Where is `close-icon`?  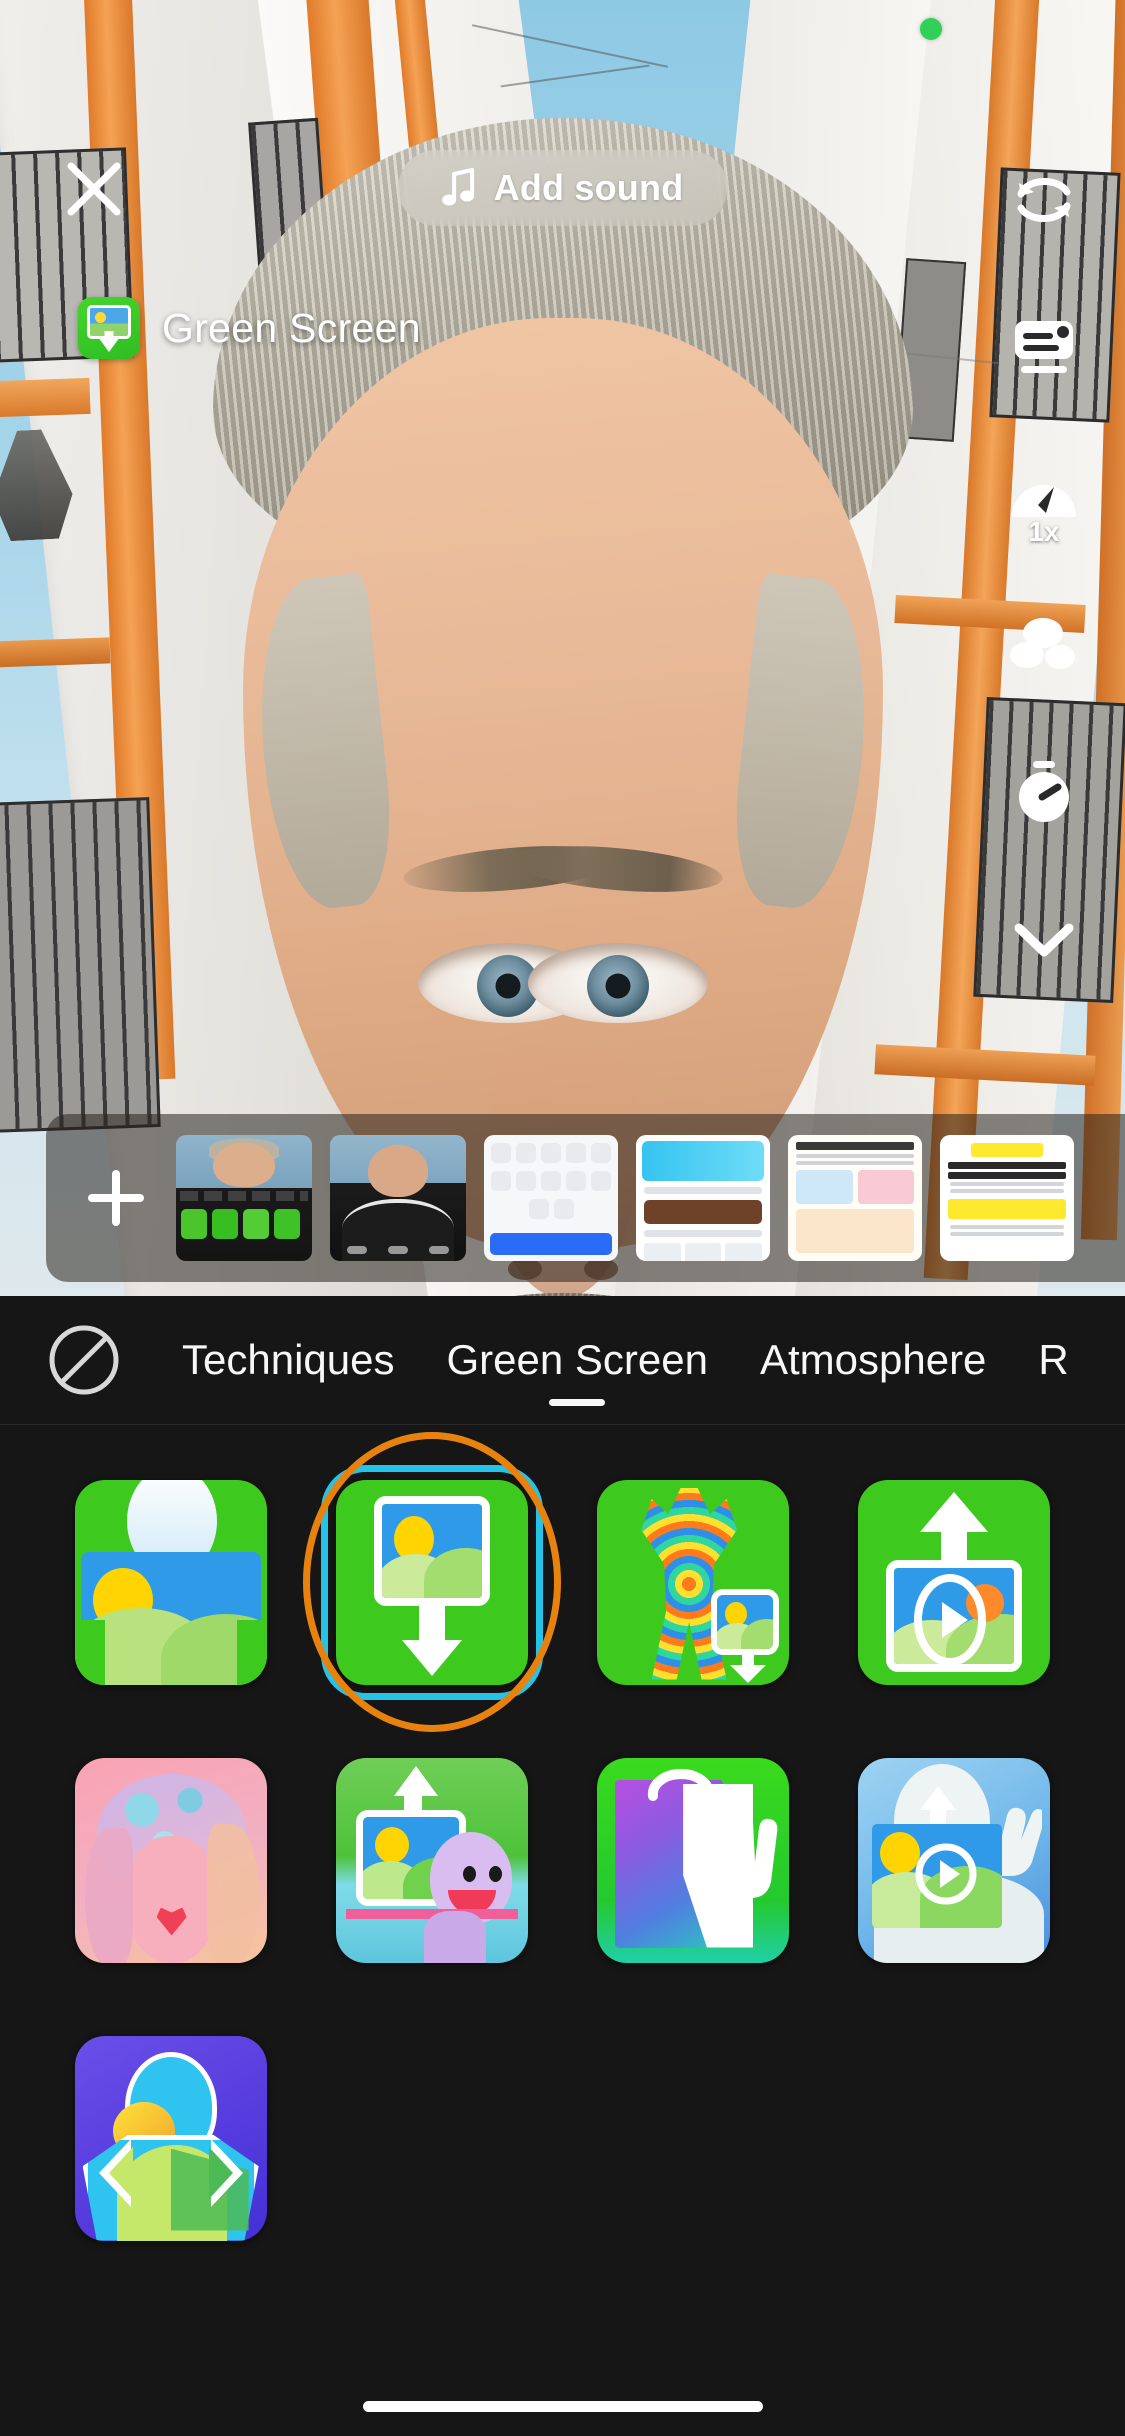
close-icon is located at coordinates (94, 189).